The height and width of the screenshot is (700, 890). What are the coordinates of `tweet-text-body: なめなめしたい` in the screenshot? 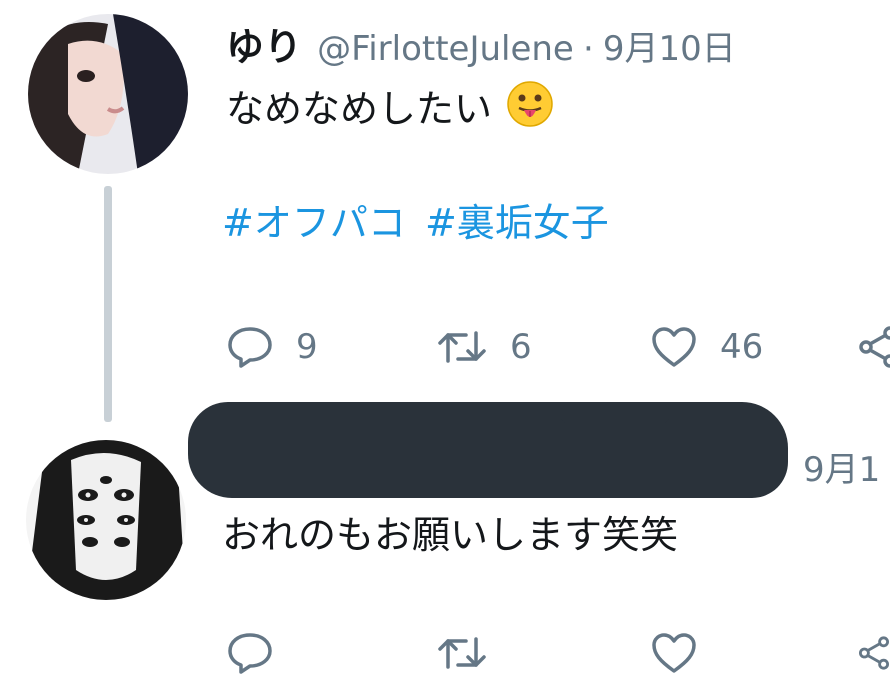 It's located at (359, 109).